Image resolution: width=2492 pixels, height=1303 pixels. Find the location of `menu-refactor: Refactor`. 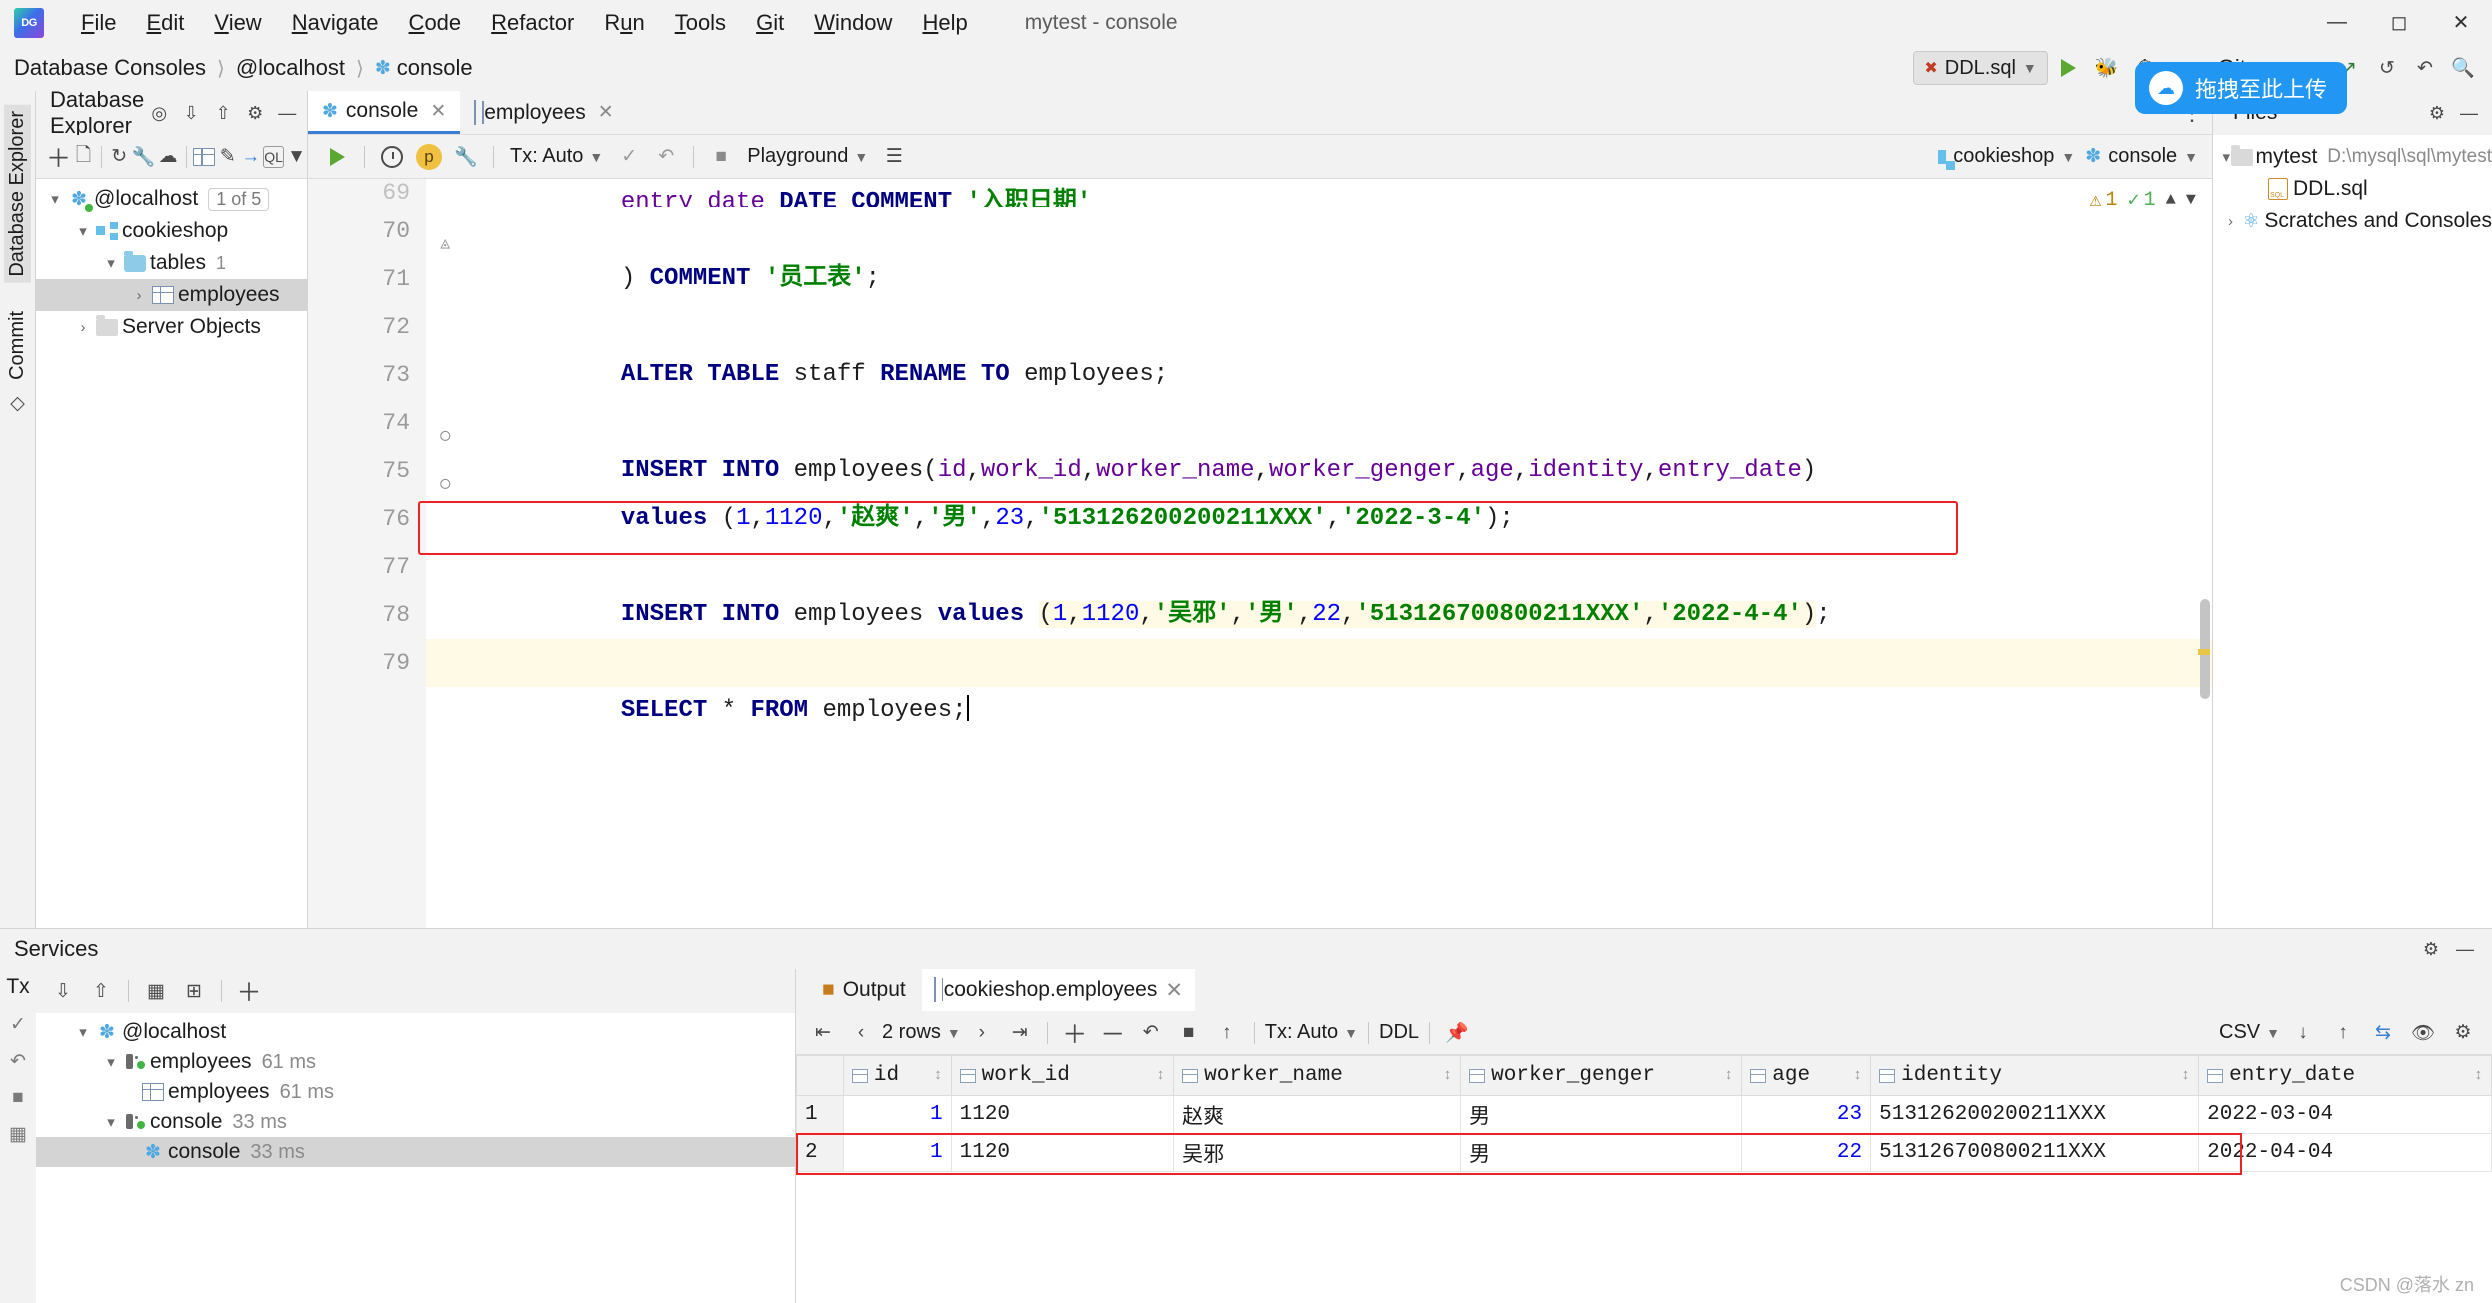

menu-refactor: Refactor is located at coordinates (532, 23).